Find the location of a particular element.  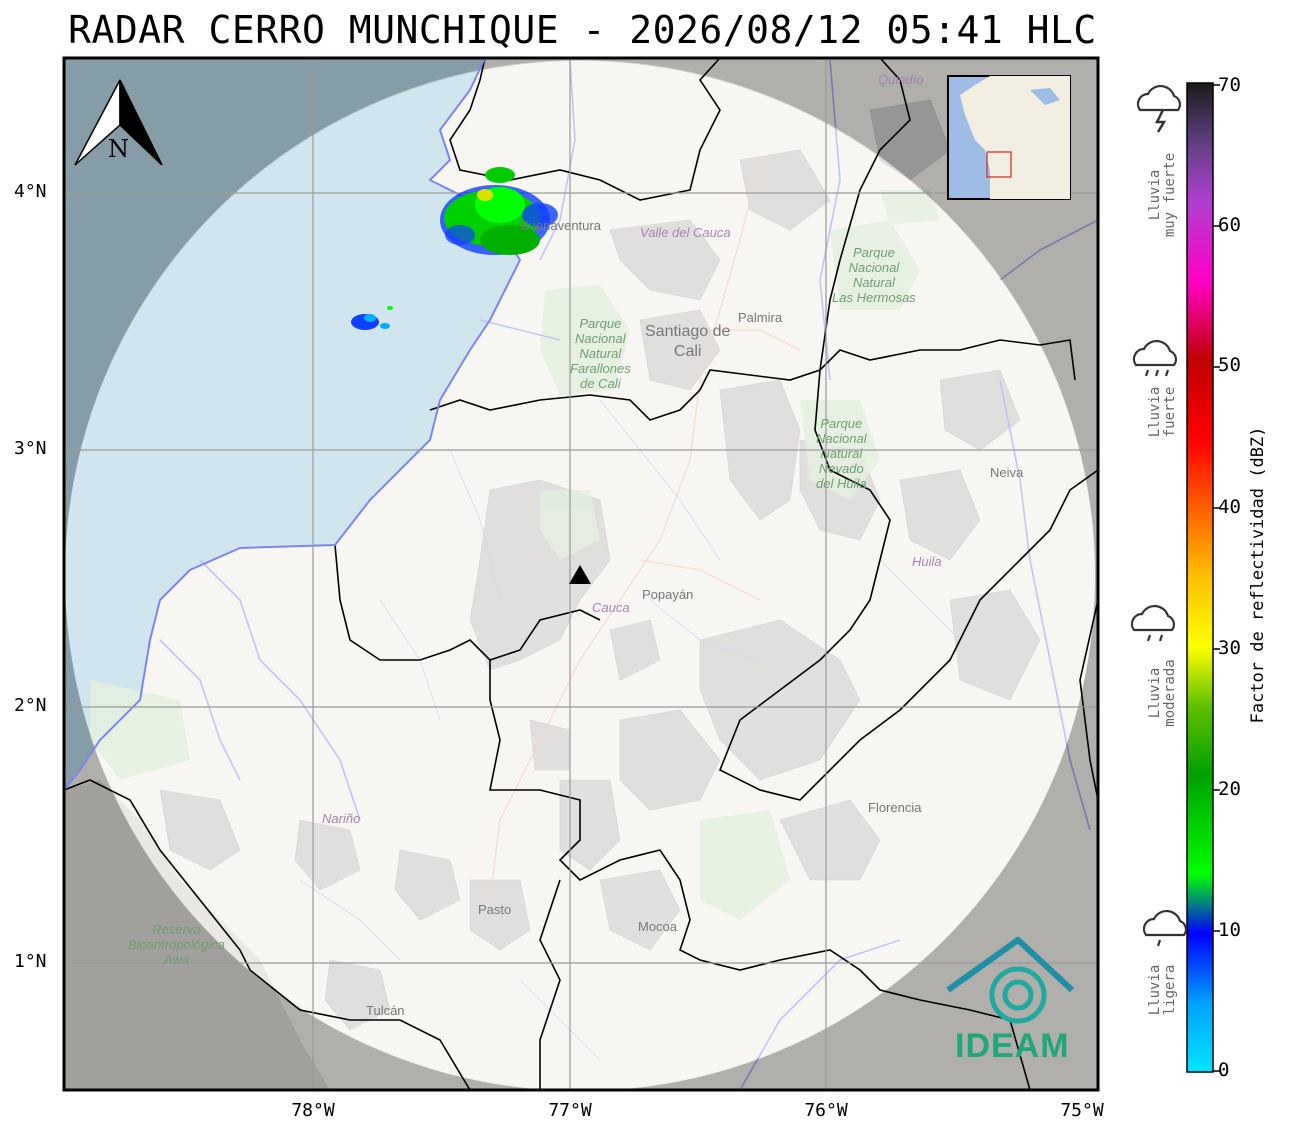

label-pasto: Pasto is located at coordinates (495, 909).